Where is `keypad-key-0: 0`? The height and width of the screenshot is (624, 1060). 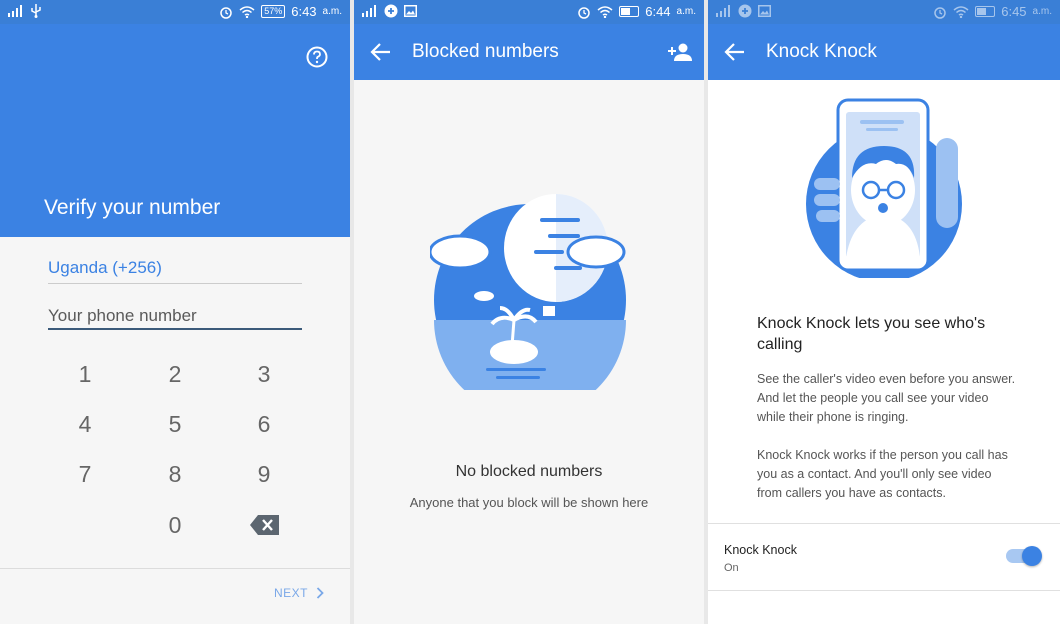 keypad-key-0: 0 is located at coordinates (175, 525).